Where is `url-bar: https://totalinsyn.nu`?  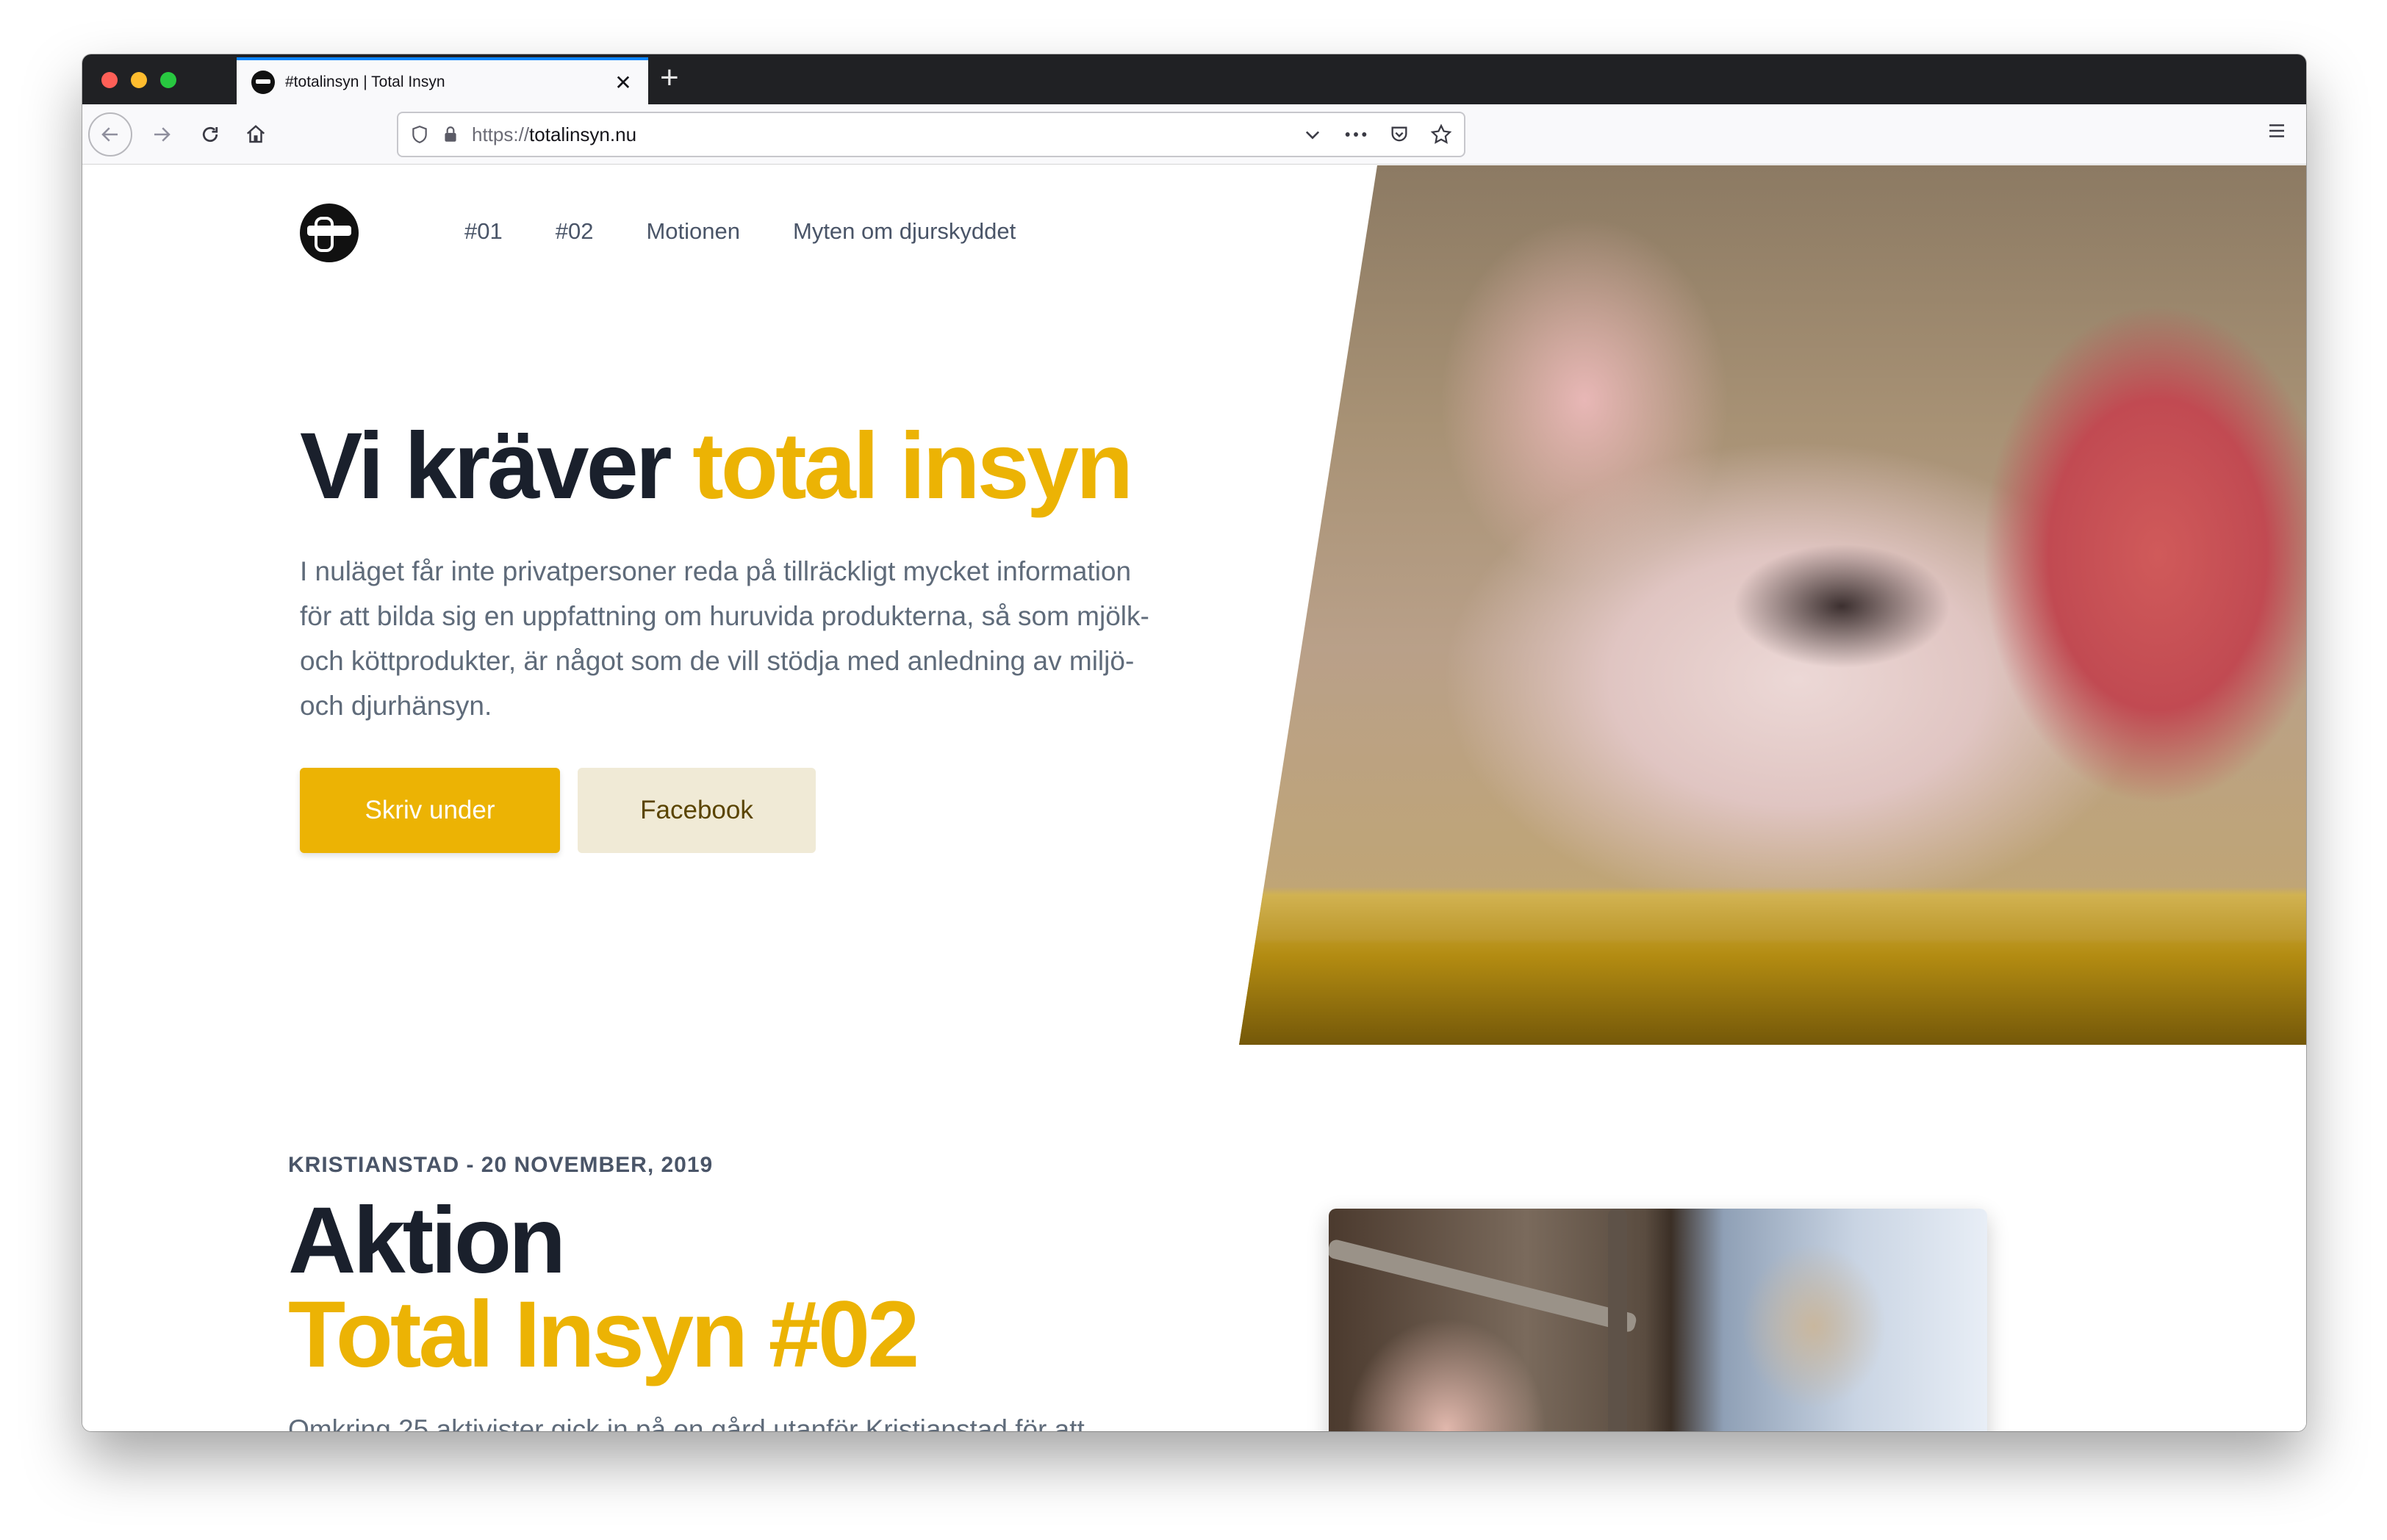 url-bar: https://totalinsyn.nu is located at coordinates (931, 134).